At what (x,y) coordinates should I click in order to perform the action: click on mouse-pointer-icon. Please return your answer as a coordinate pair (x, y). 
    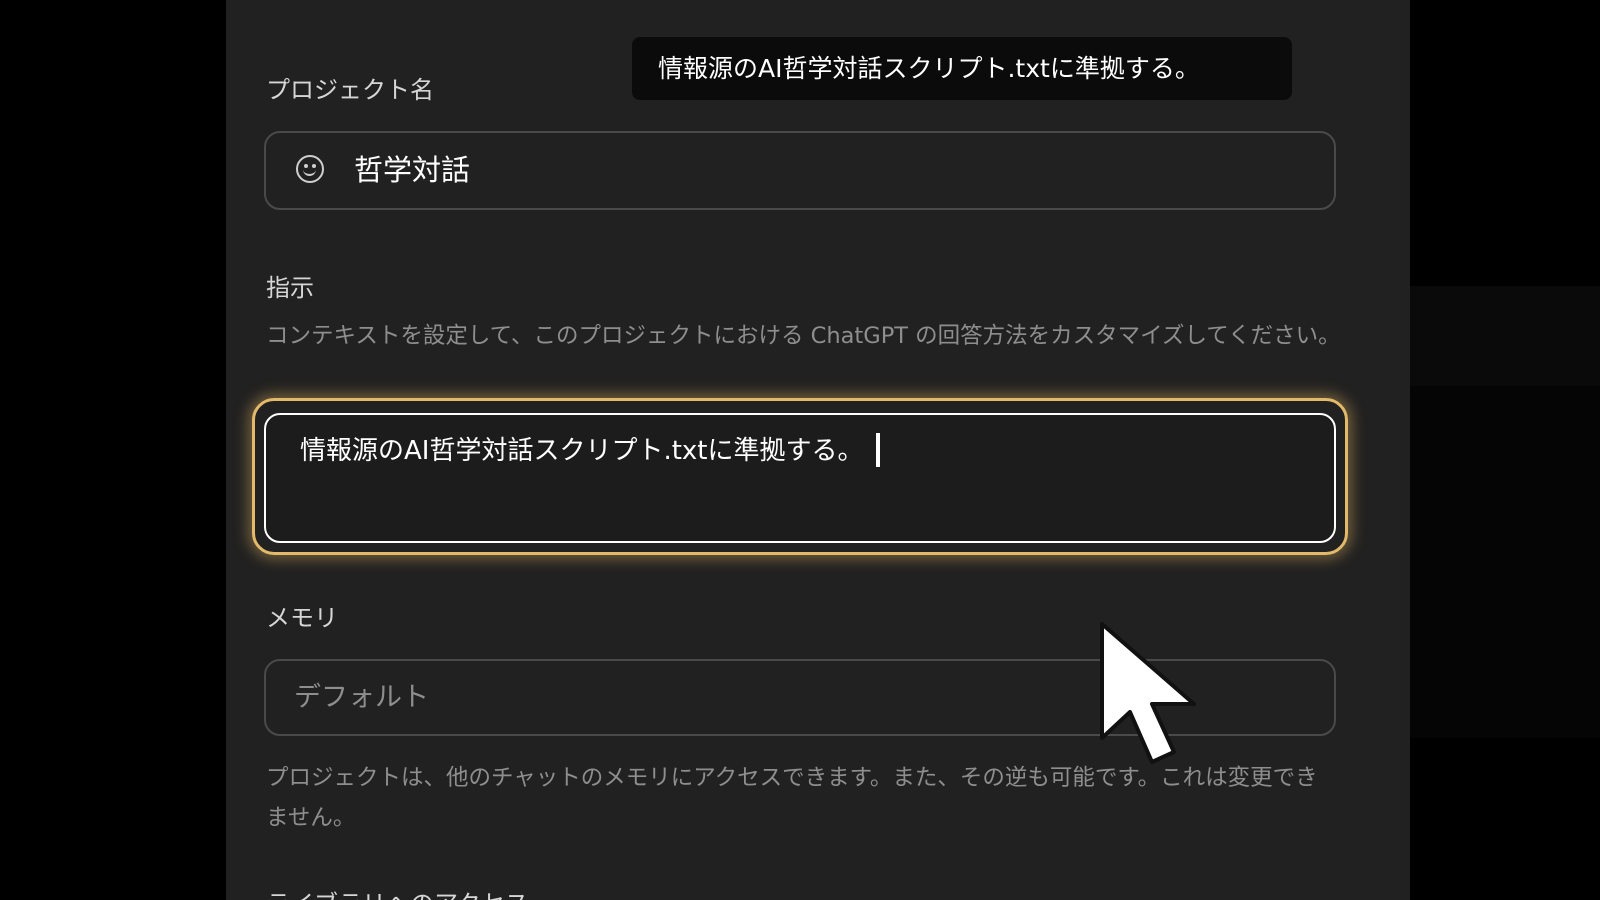
    Looking at the image, I should click on (1148, 693).